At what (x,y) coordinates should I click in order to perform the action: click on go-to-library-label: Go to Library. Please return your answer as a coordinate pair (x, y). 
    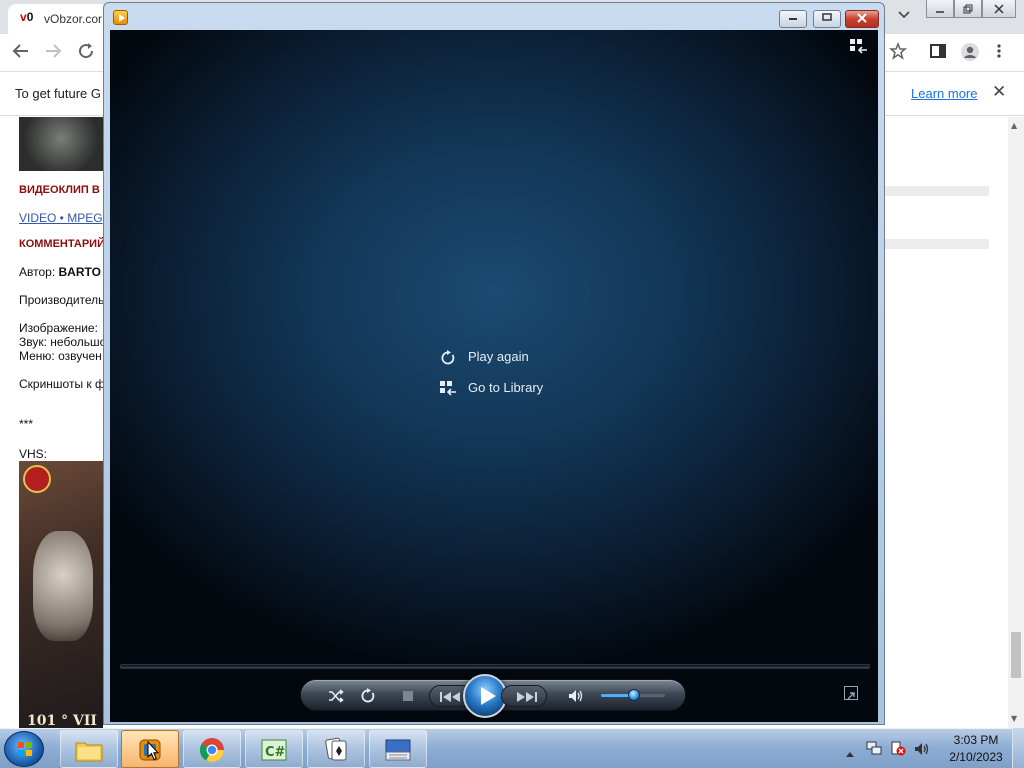
    Looking at the image, I should click on (506, 387).